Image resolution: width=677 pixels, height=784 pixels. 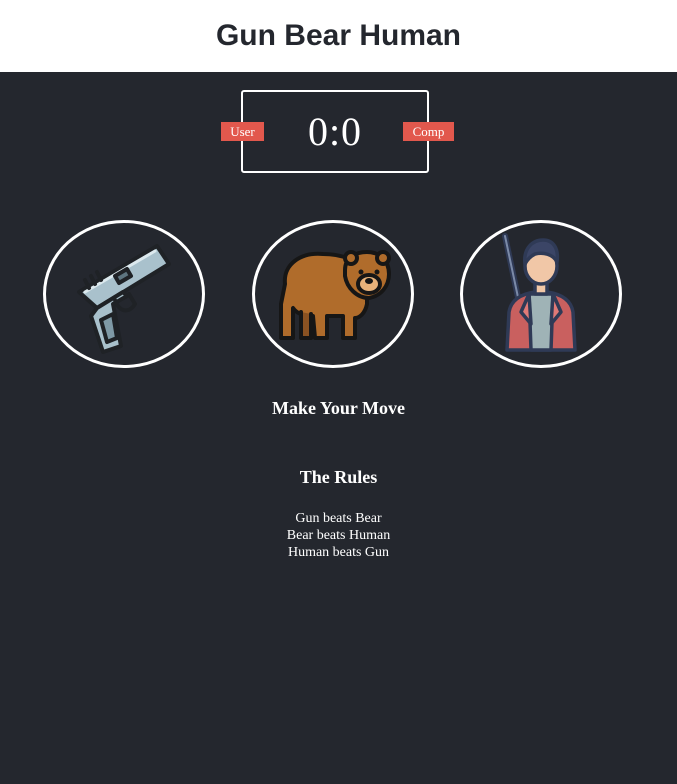 I want to click on score-display: 0:0, so click(x=335, y=131).